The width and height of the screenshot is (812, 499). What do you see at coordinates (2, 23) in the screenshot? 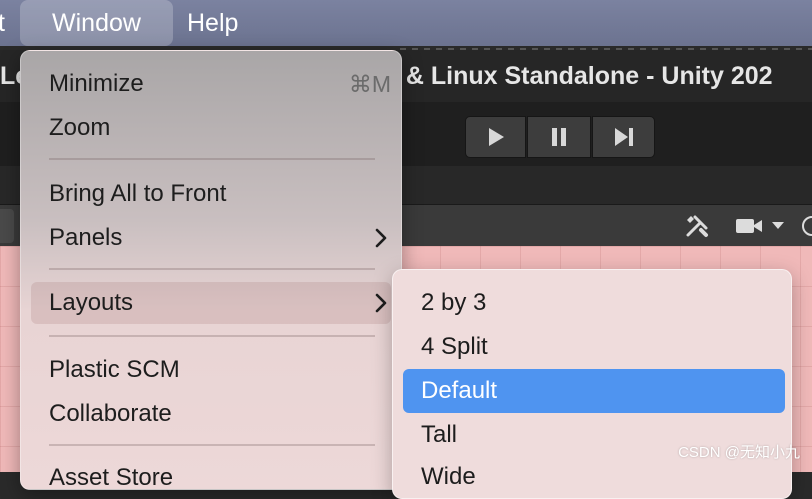
I see `menu-bar-item-edit: t` at bounding box center [2, 23].